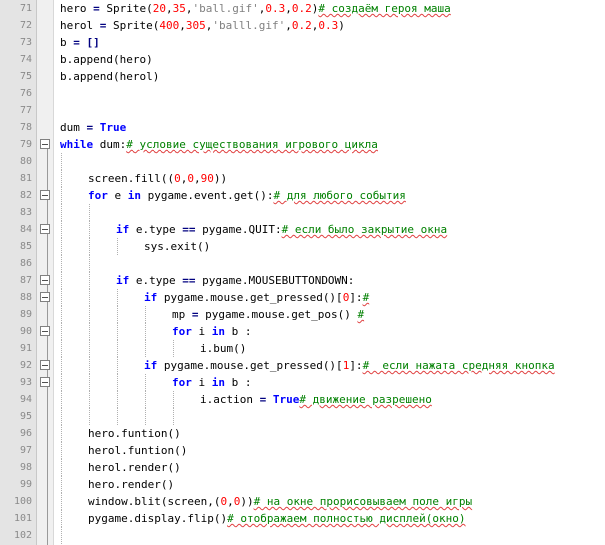  Describe the element at coordinates (302, 416) in the screenshot. I see `code-line: 95` at that location.